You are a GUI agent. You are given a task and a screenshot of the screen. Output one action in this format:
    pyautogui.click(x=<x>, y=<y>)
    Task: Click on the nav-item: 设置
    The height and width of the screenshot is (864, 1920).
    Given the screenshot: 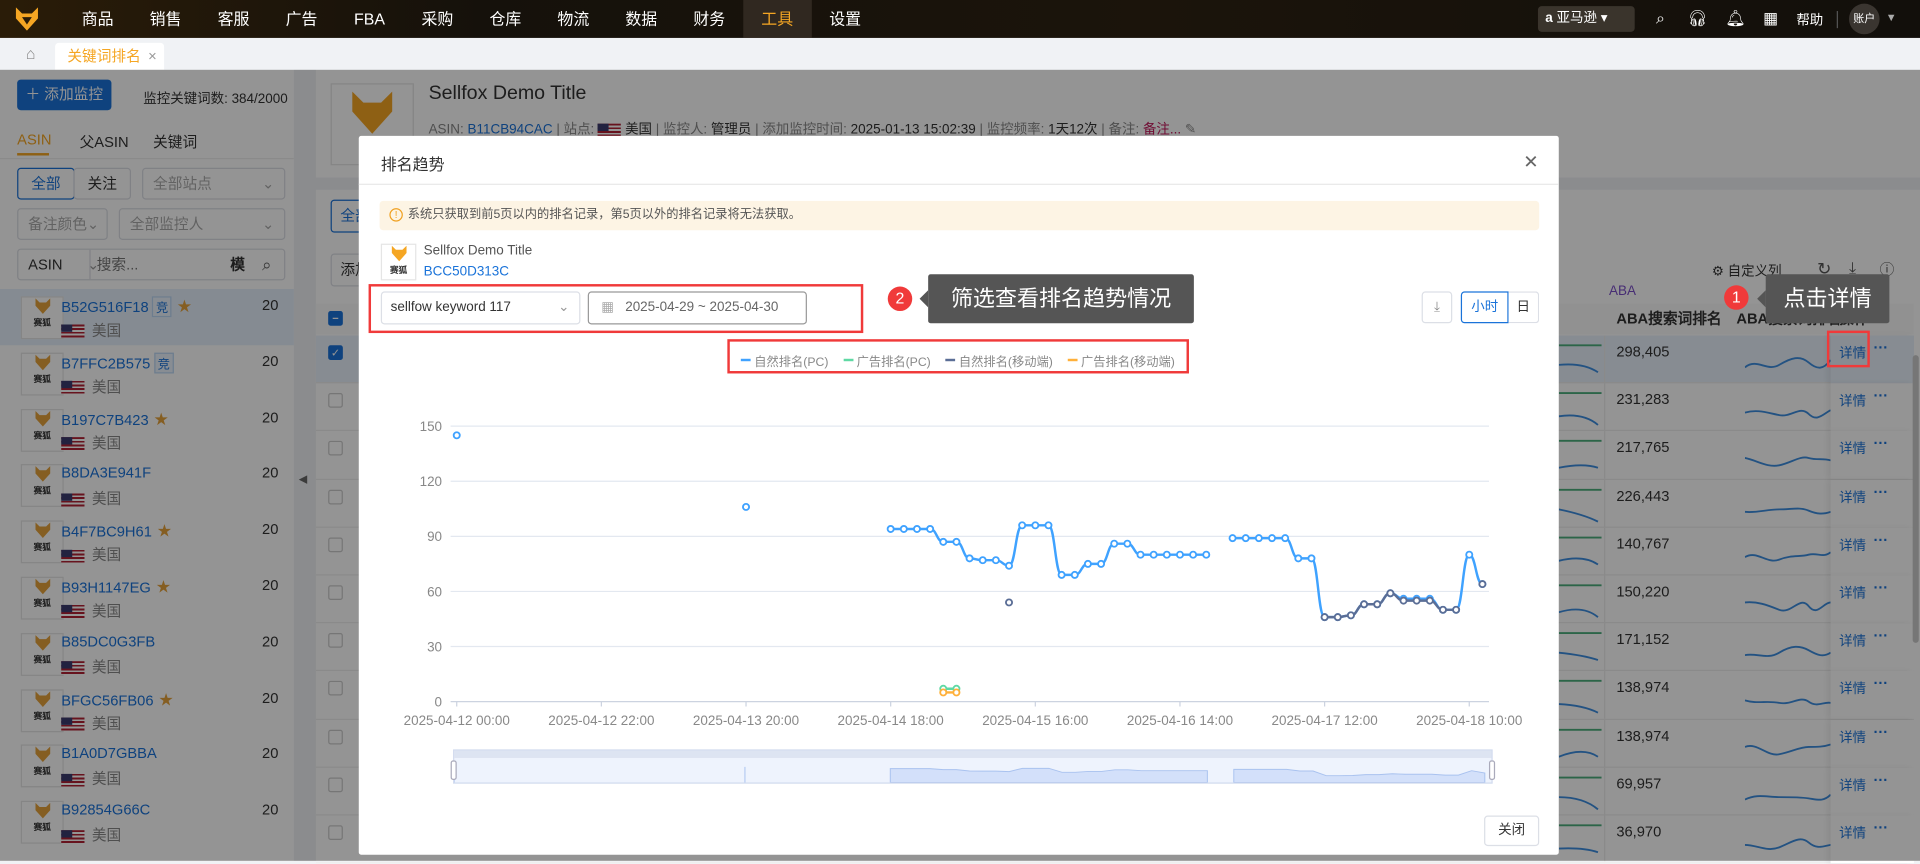 What is the action you would take?
    pyautogui.click(x=845, y=19)
    